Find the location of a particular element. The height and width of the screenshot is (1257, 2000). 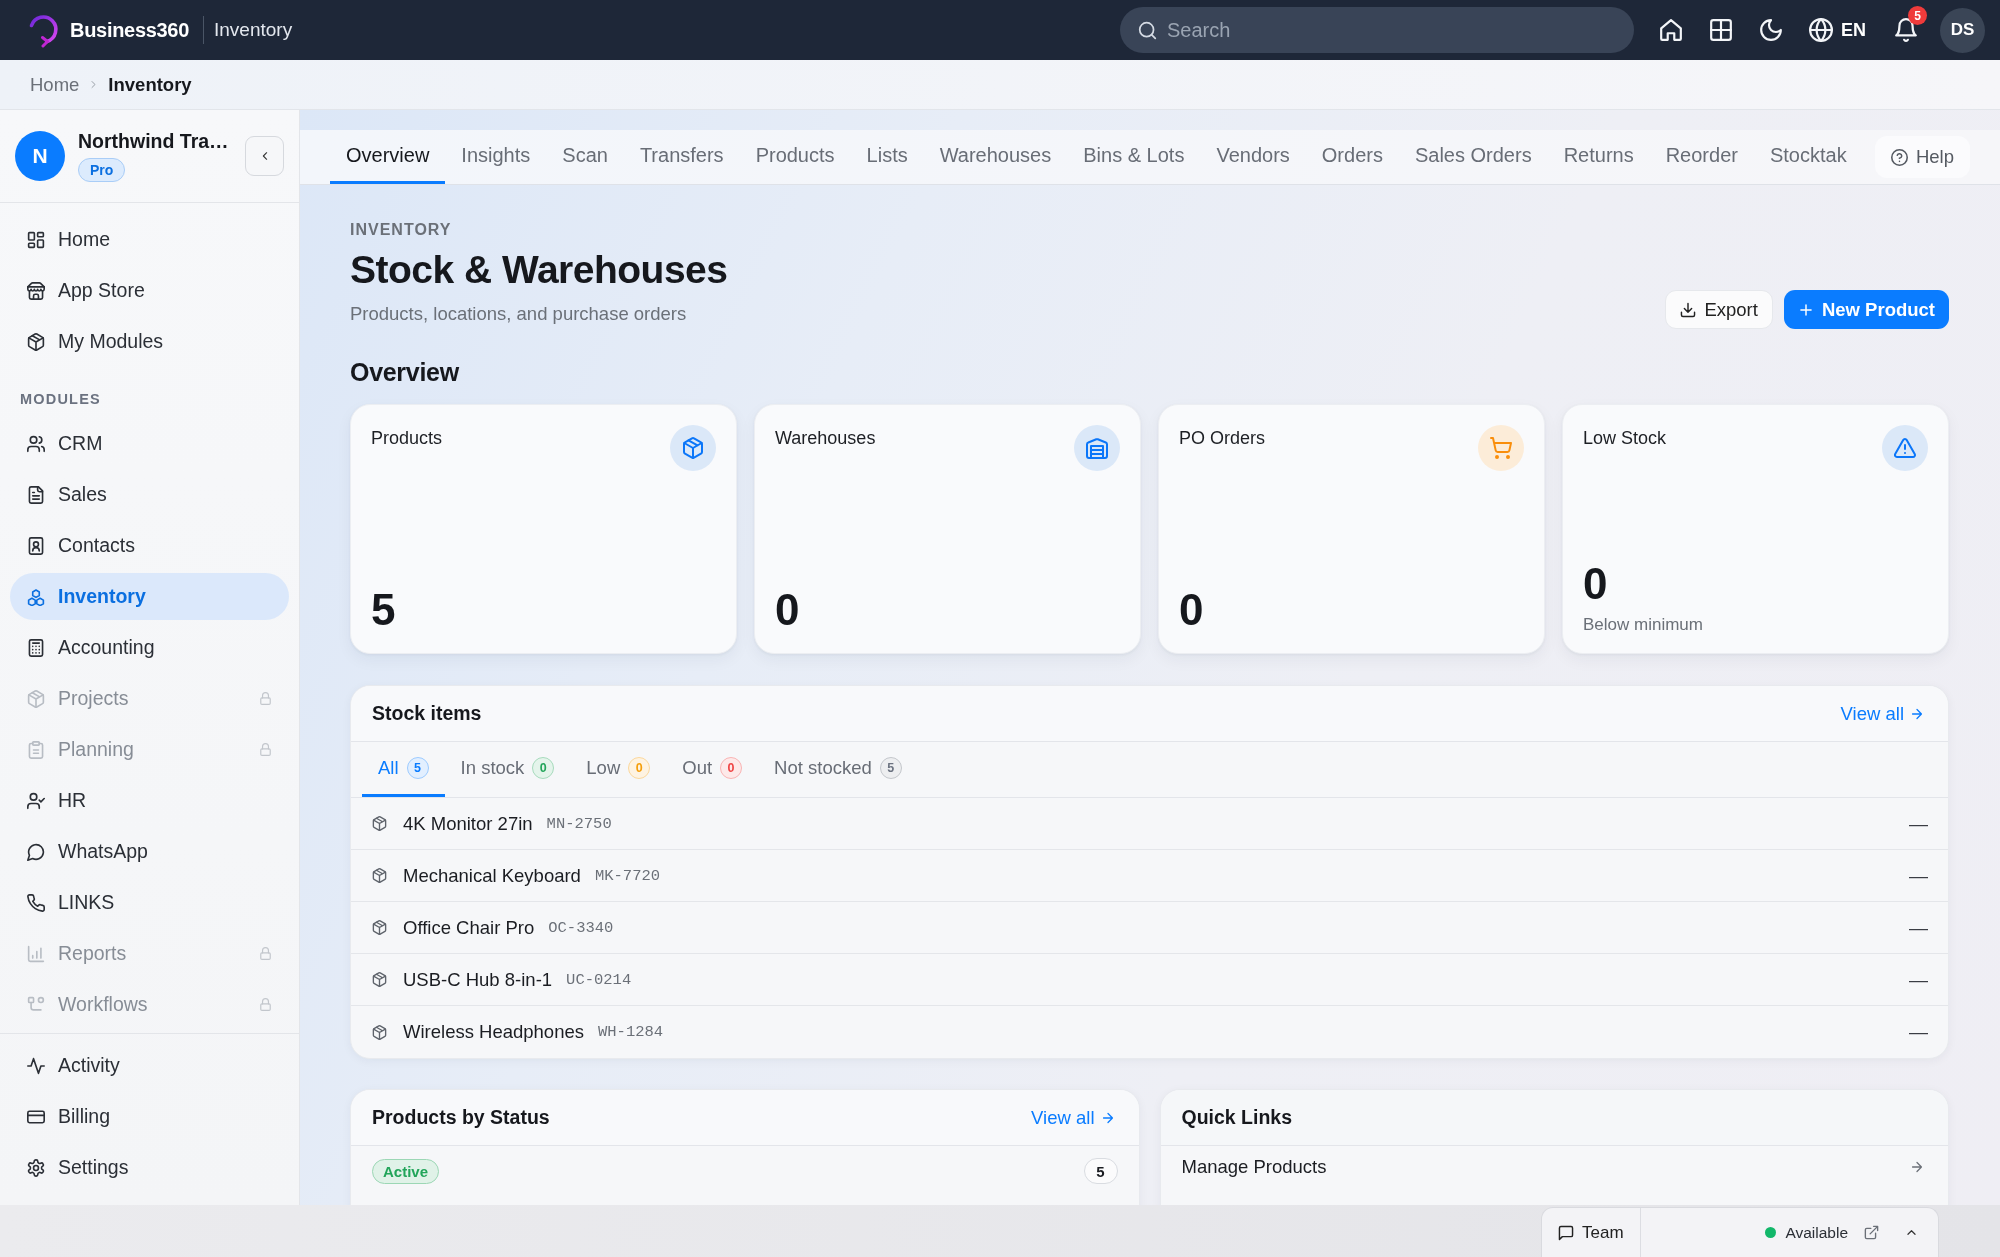

export-button: Export is located at coordinates (1719, 309).